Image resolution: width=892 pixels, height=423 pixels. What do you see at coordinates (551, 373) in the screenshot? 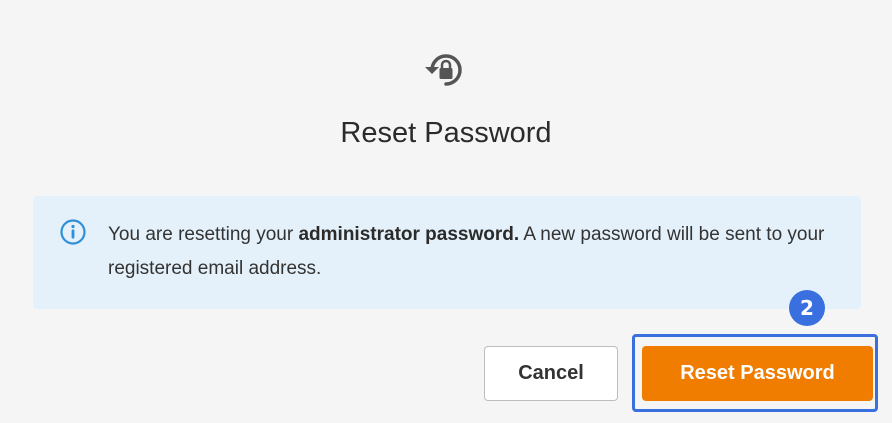
I see `cancel-button: Cancel` at bounding box center [551, 373].